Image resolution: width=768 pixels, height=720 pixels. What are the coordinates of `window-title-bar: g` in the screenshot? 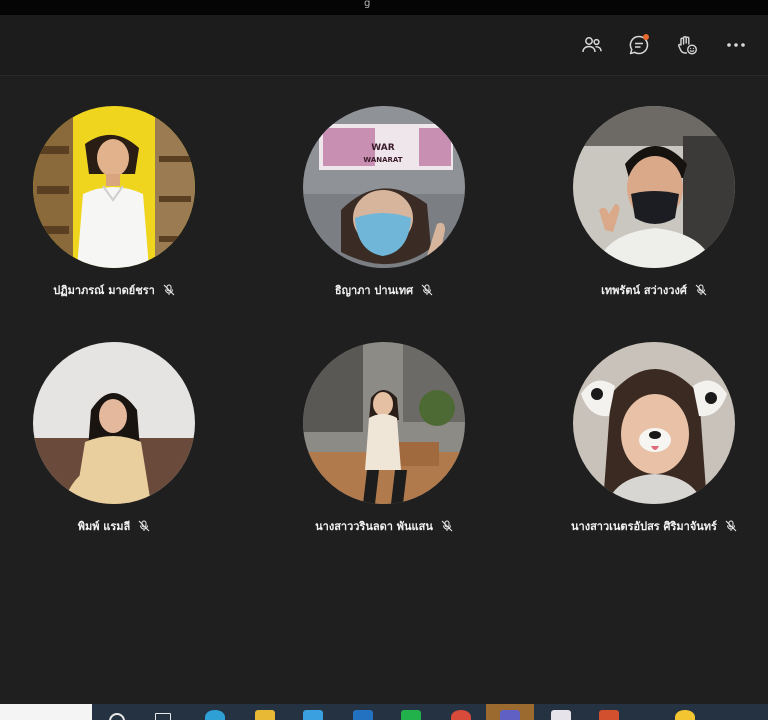 It's located at (384, 7).